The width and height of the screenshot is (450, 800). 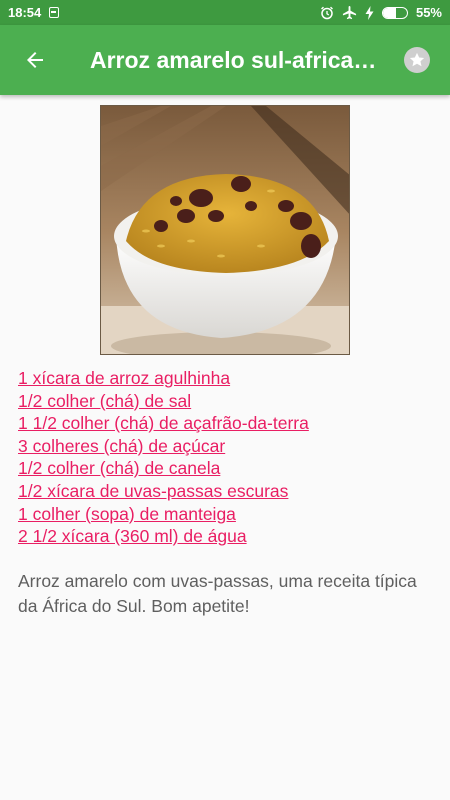 What do you see at coordinates (225, 12) in the screenshot?
I see `status-bar: 18:54 55%` at bounding box center [225, 12].